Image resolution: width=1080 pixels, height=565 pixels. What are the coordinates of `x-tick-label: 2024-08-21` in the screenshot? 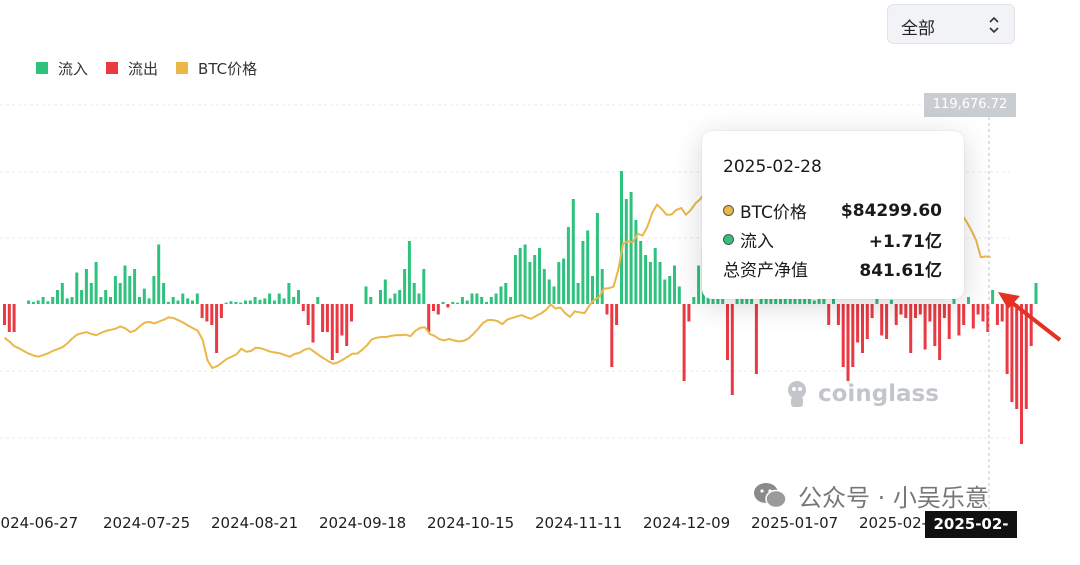 It's located at (255, 523).